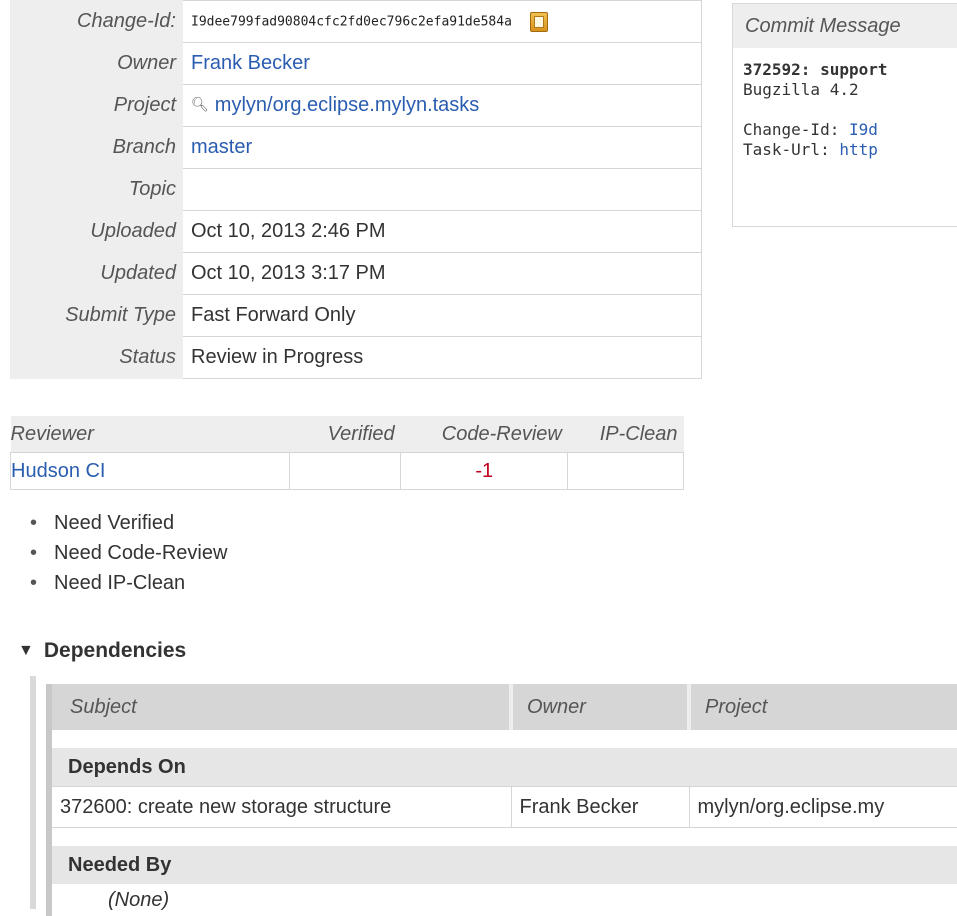 Image resolution: width=957 pixels, height=916 pixels. What do you see at coordinates (150, 434) in the screenshot?
I see `reviewer-column-header: Reviewer` at bounding box center [150, 434].